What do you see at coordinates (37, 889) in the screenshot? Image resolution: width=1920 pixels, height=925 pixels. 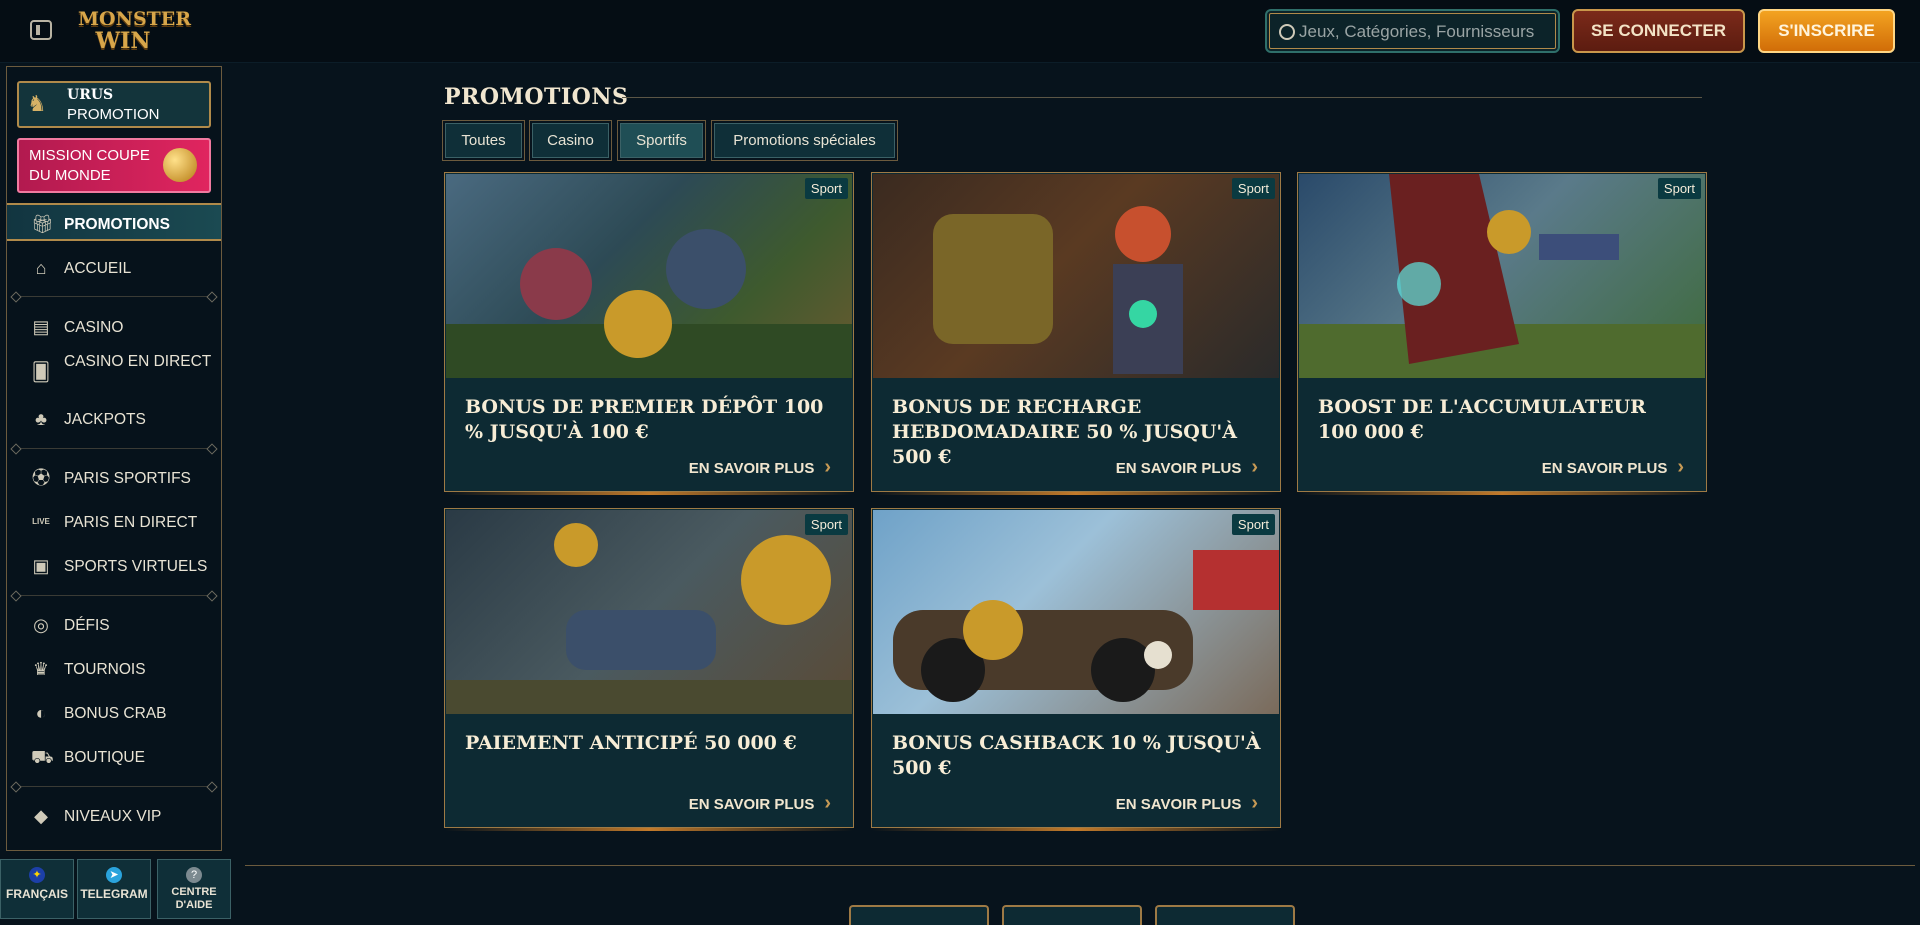 I see `language-button: ✦ FRANÇAIS` at bounding box center [37, 889].